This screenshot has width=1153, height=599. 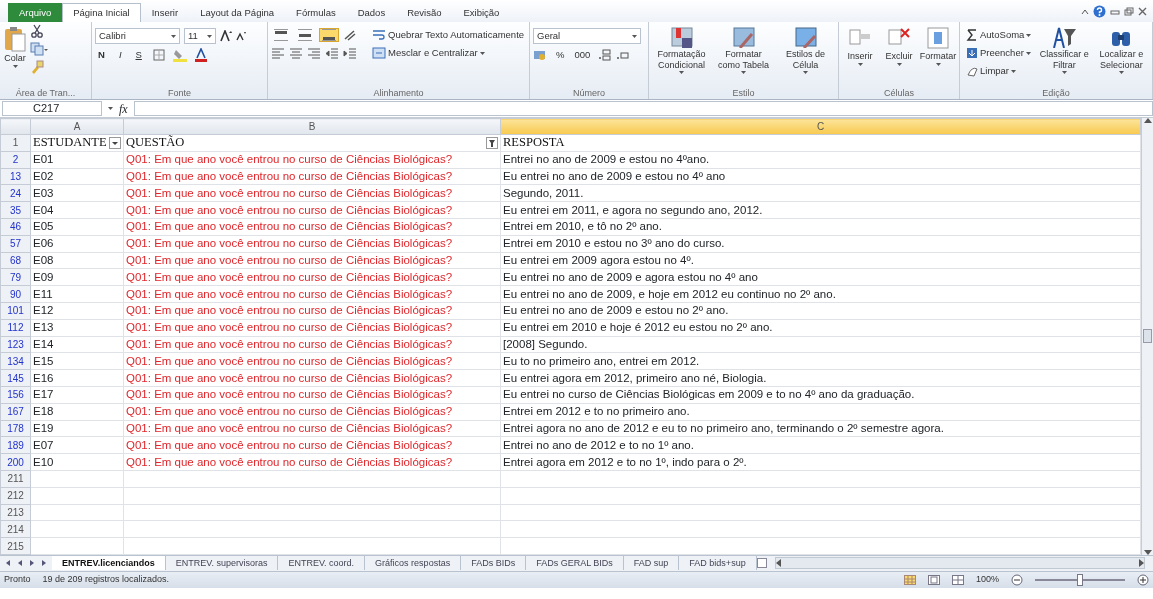 What do you see at coordinates (428, 53) in the screenshot?
I see `merge-center-button: Mesclar e Centralizar` at bounding box center [428, 53].